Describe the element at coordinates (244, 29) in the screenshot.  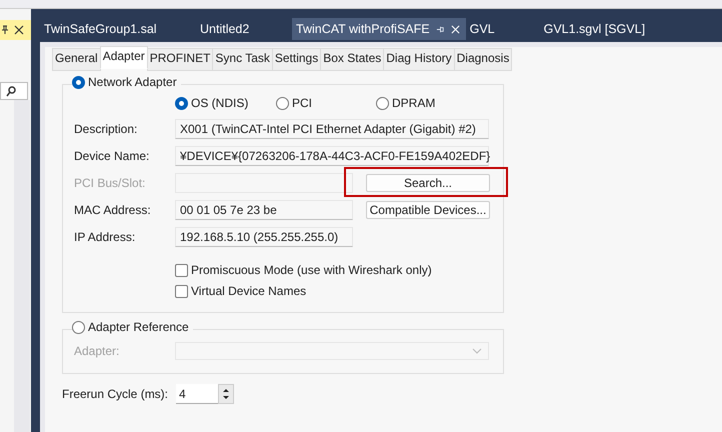
I see `editor-tab: Untitled2` at that location.